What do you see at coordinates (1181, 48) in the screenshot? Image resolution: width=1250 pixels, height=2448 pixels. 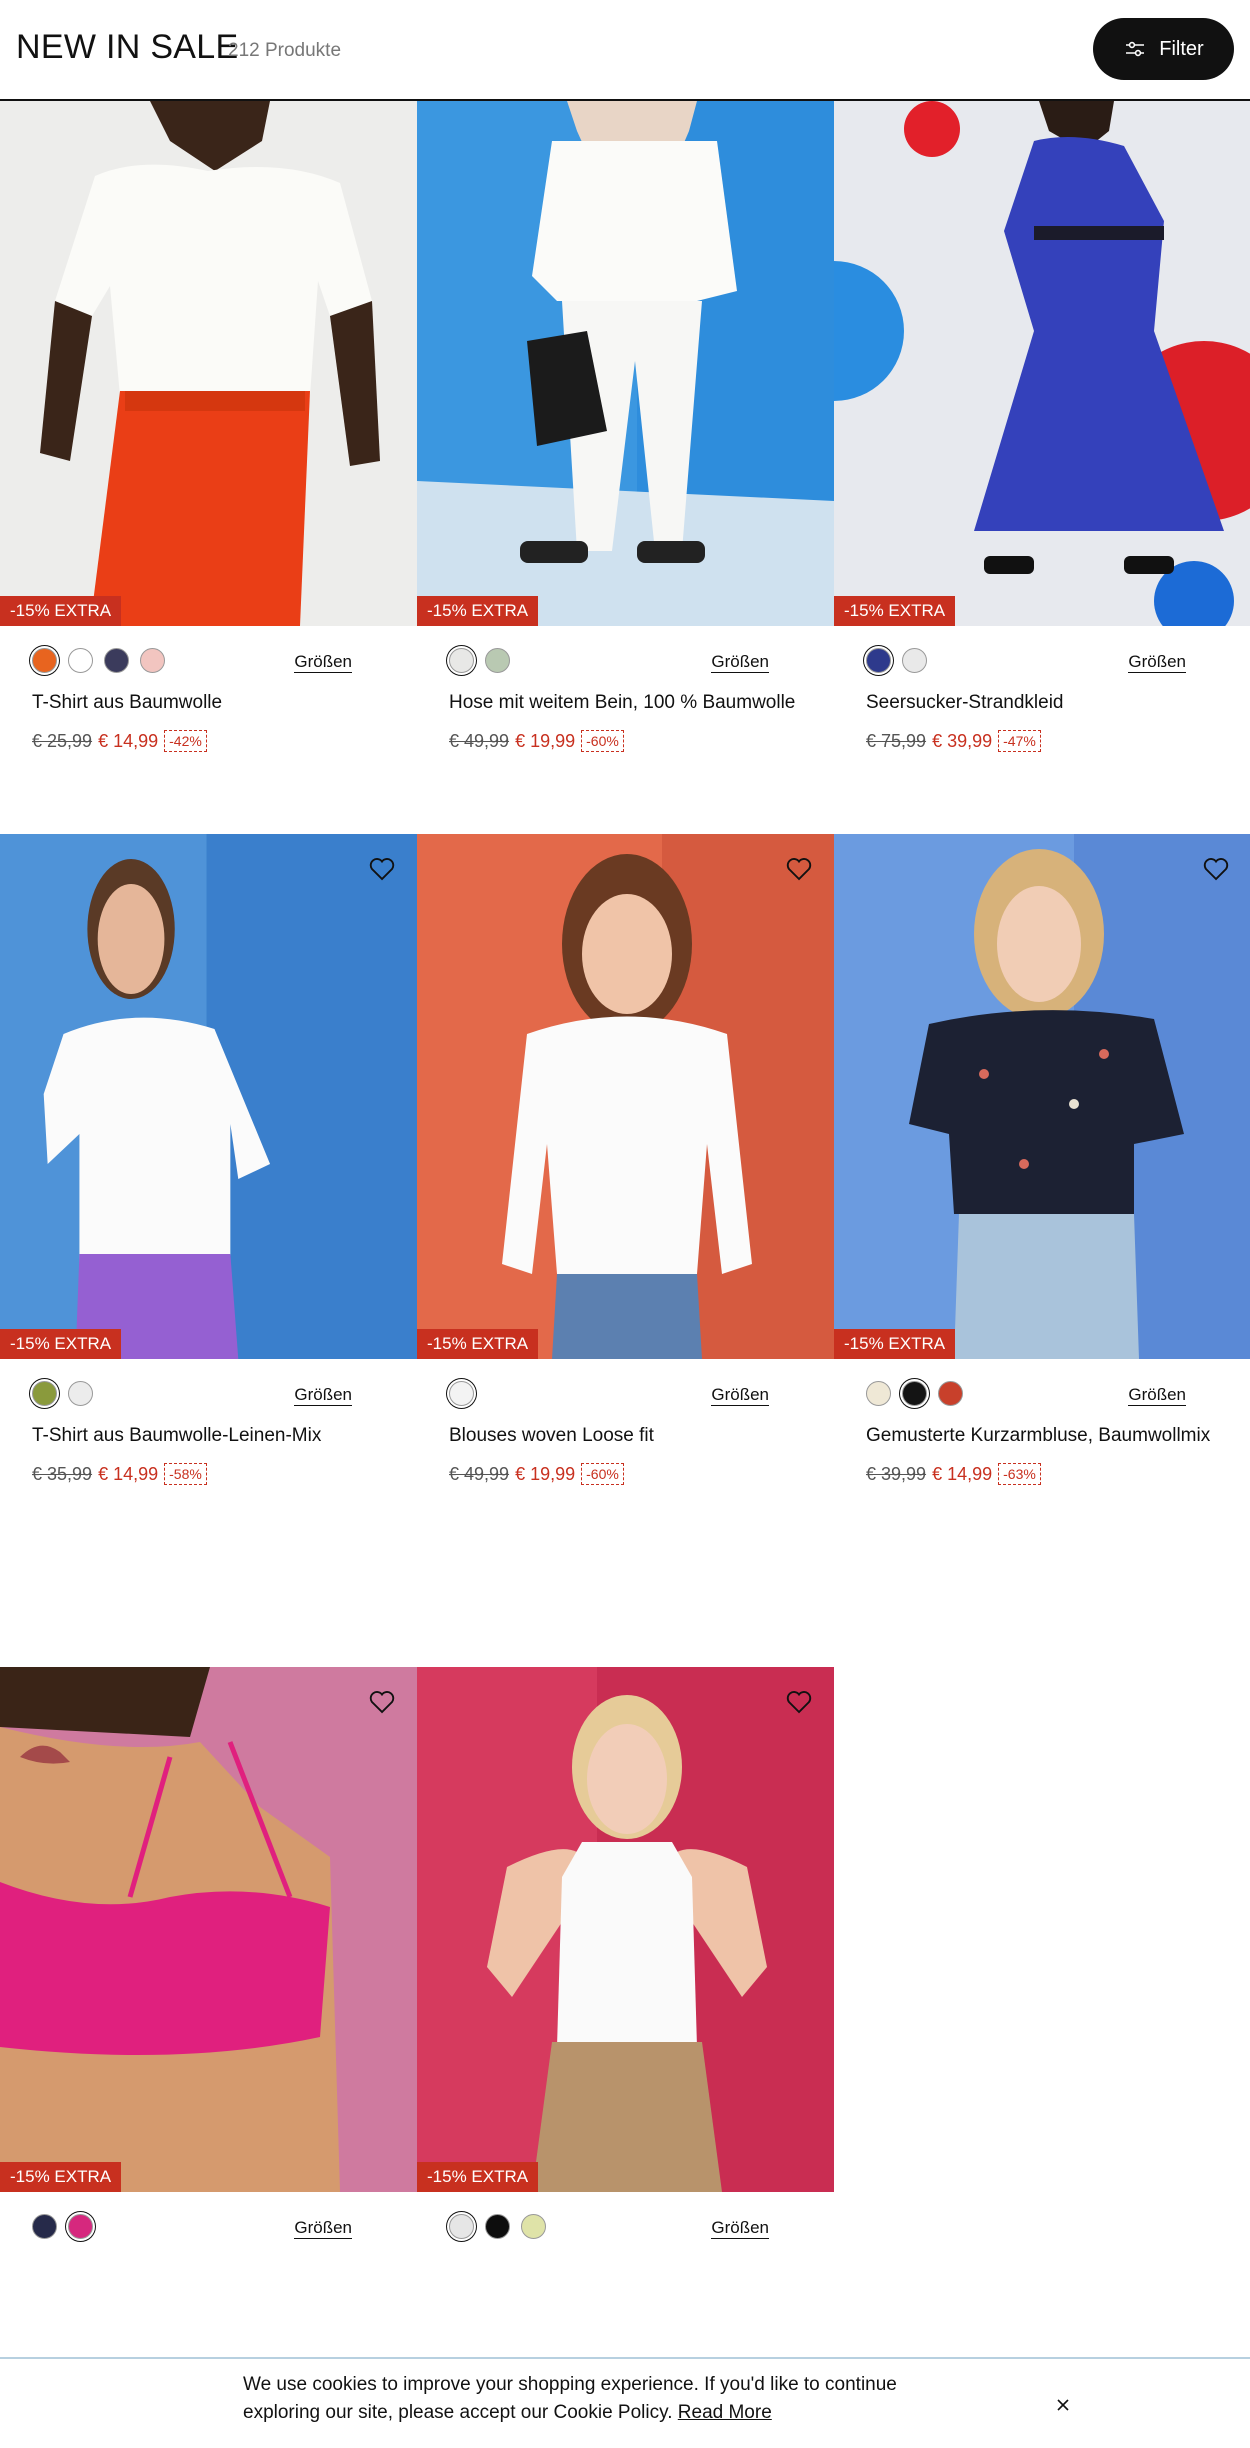 I see `filter-label: Filter` at bounding box center [1181, 48].